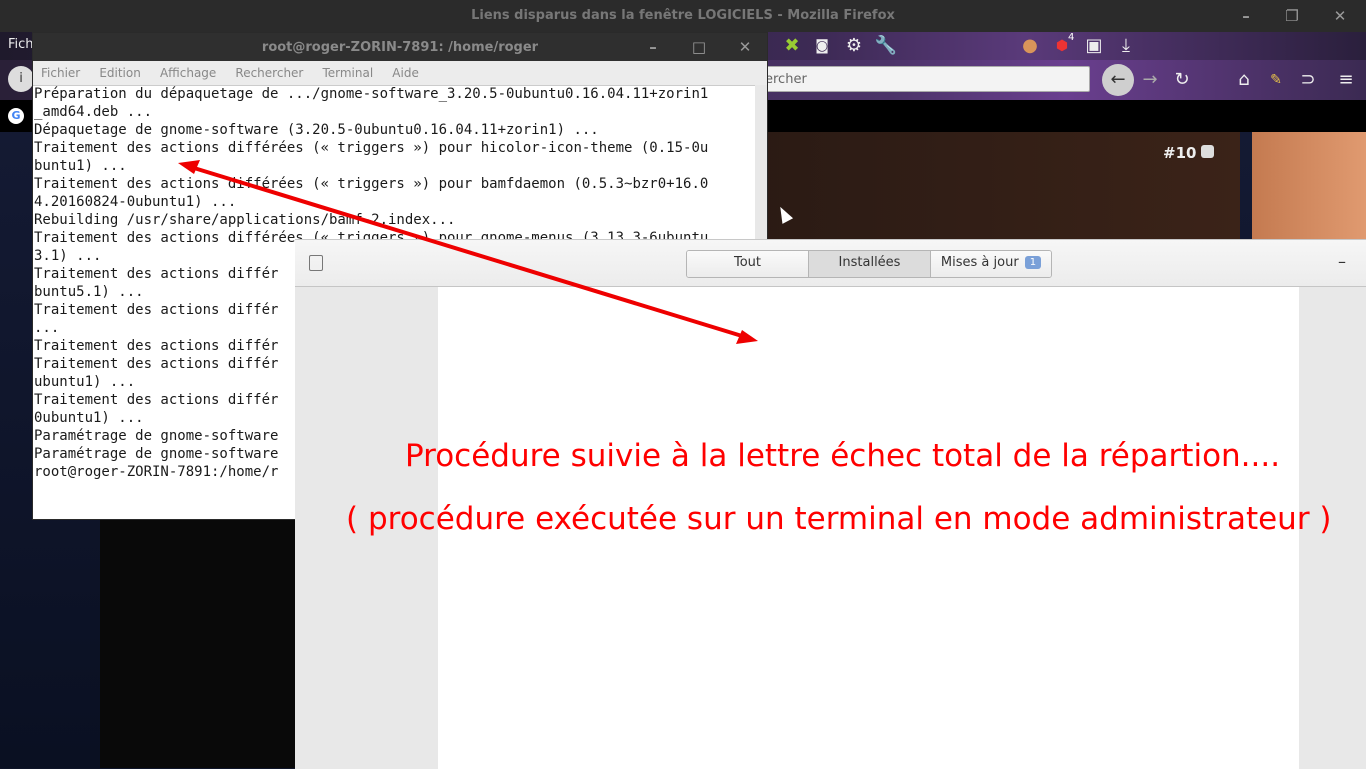  What do you see at coordinates (189, 167) in the screenshot?
I see `arrow-head-start` at bounding box center [189, 167].